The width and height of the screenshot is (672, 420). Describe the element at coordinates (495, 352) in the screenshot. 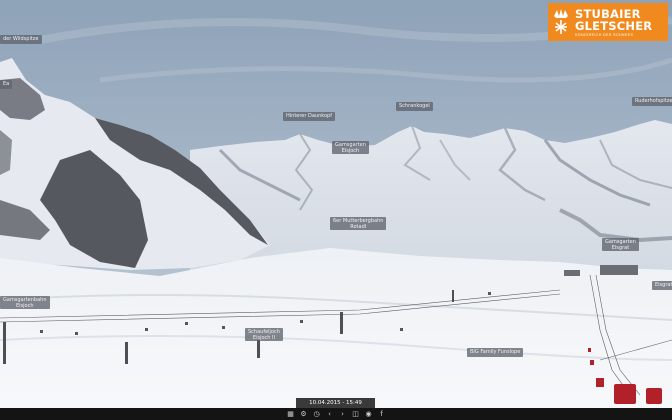

I see `label-family-funslope: BIG Family Funslope` at that location.